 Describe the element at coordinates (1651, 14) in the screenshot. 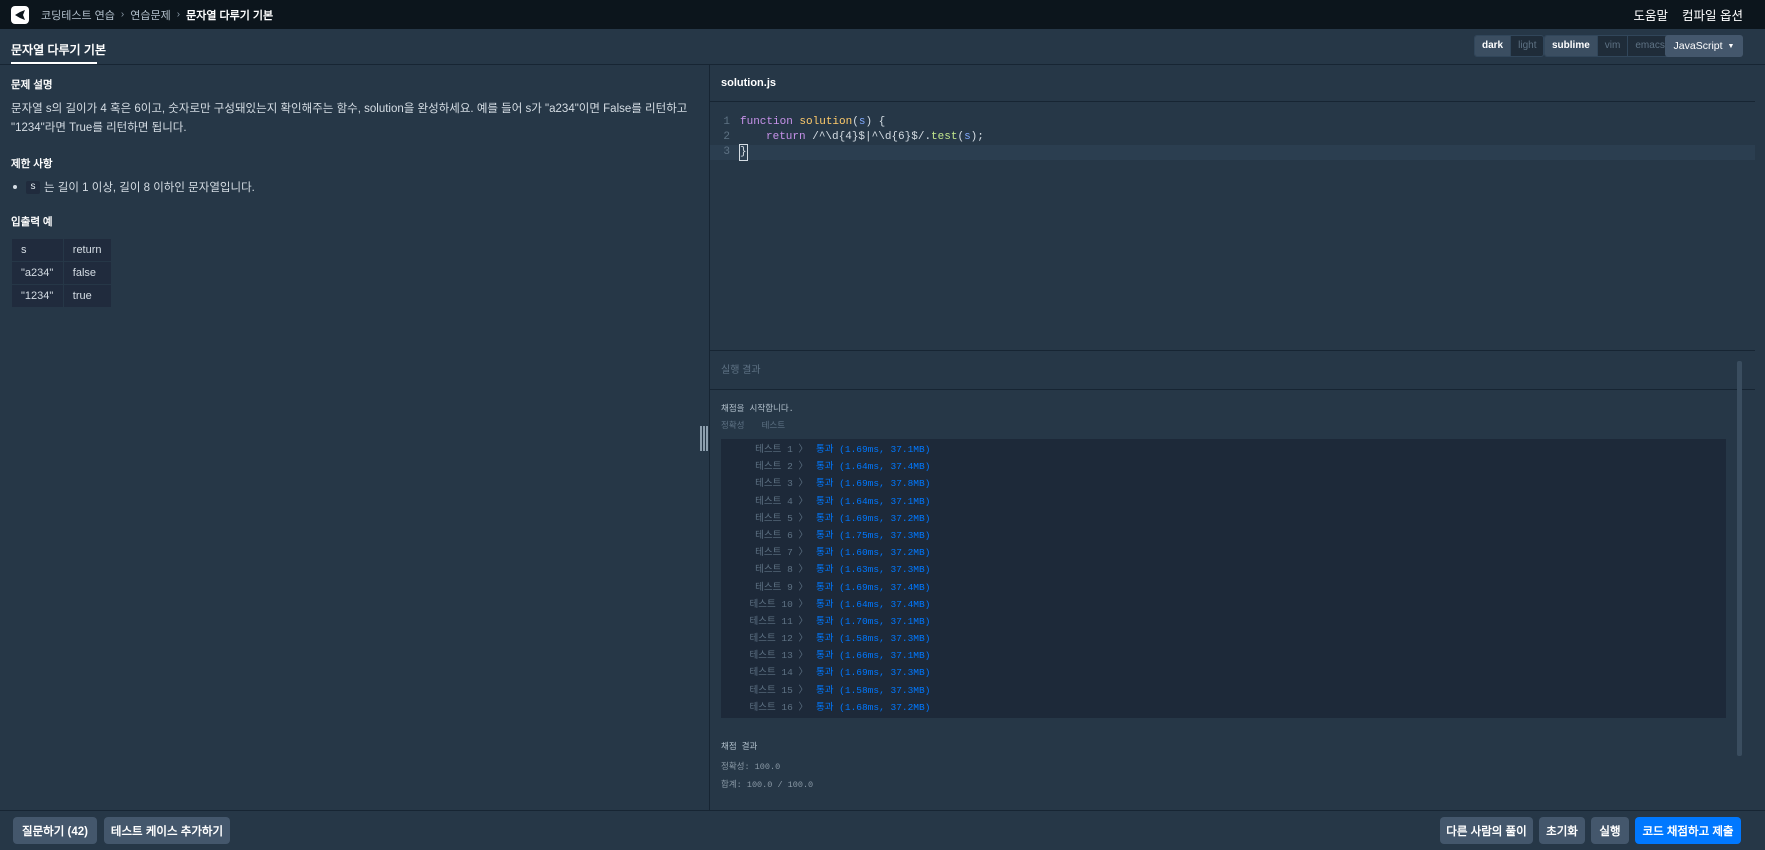

I see `help-link: 도움말` at that location.